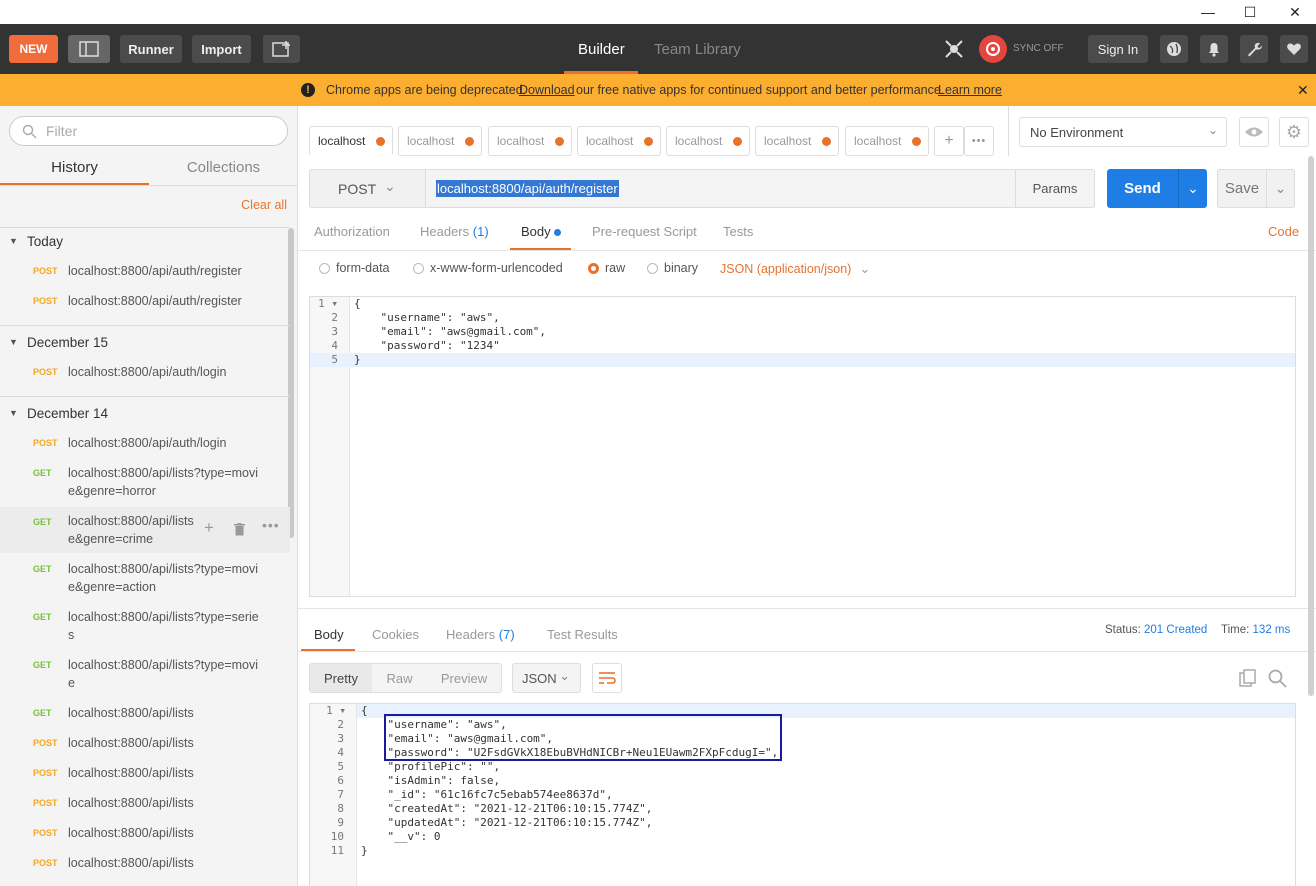 This screenshot has width=1316, height=886. What do you see at coordinates (454, 231) in the screenshot?
I see `tab-headers: Headers (1)` at bounding box center [454, 231].